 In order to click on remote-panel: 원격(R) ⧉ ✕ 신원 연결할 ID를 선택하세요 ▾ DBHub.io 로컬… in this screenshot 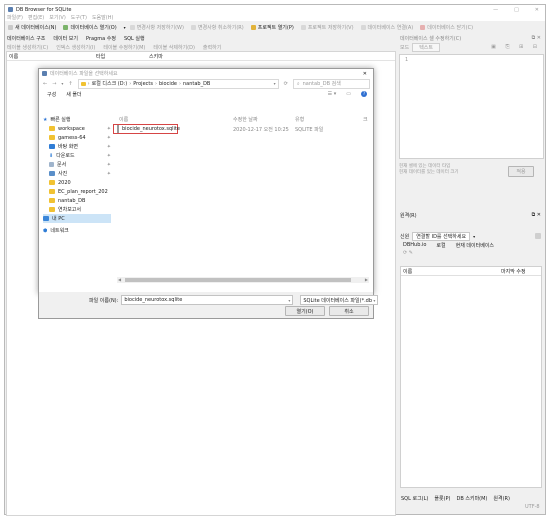, I will do `click(470, 351)`.